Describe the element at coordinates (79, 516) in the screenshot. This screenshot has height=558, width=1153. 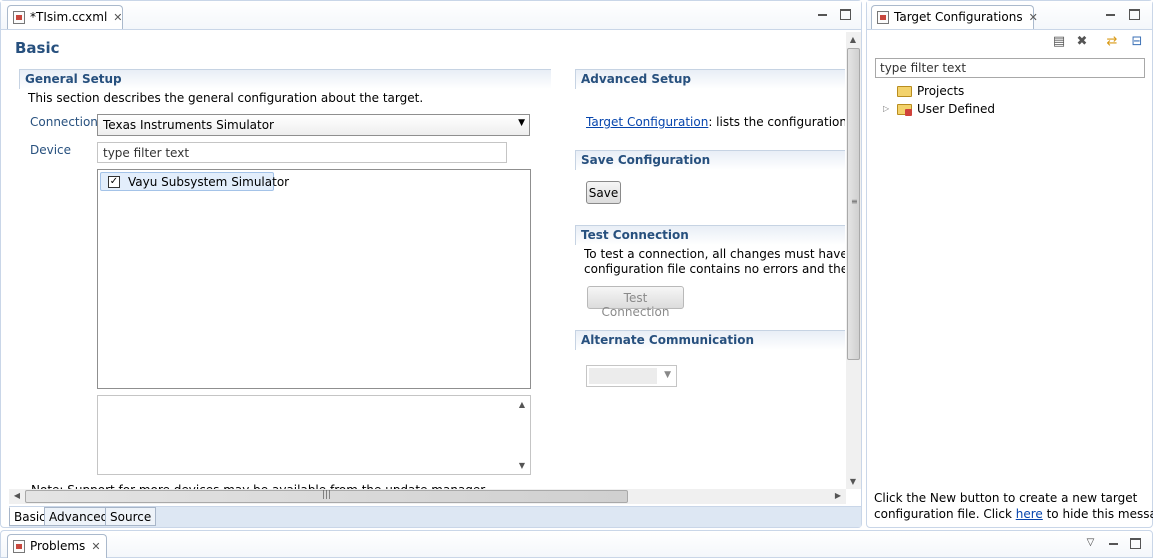
I see `tab-advanced: Advanced` at that location.